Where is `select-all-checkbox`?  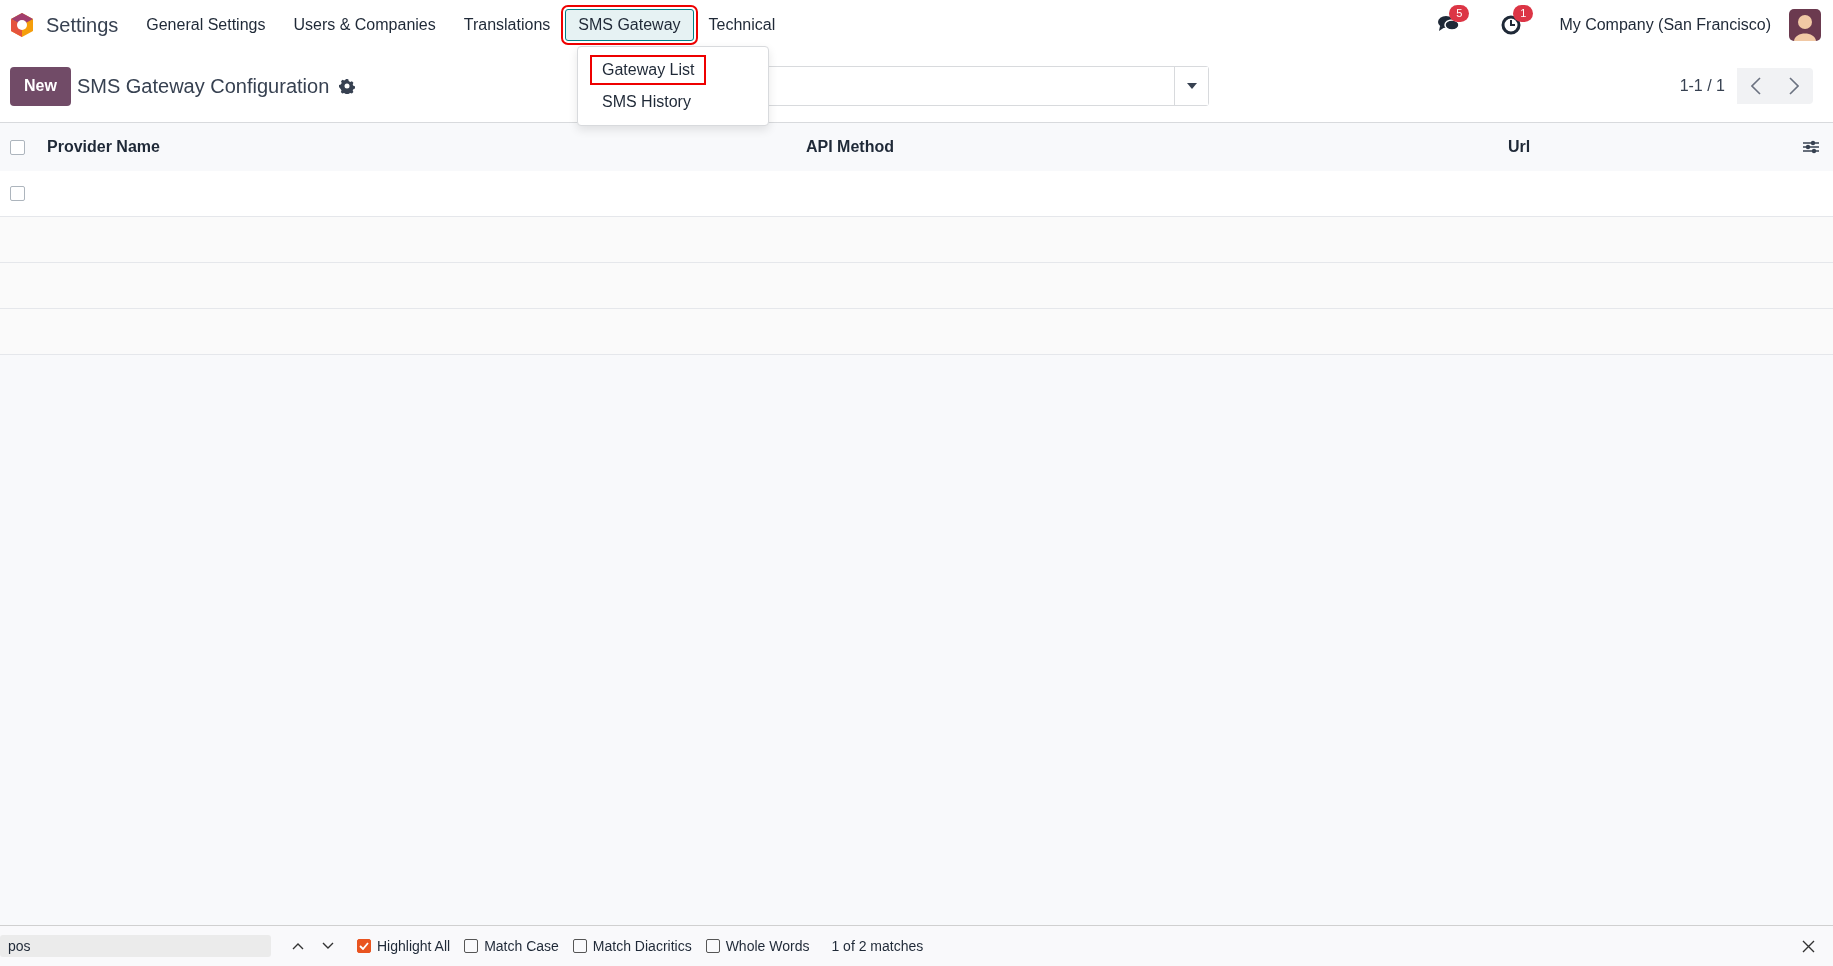
select-all-checkbox is located at coordinates (17, 147).